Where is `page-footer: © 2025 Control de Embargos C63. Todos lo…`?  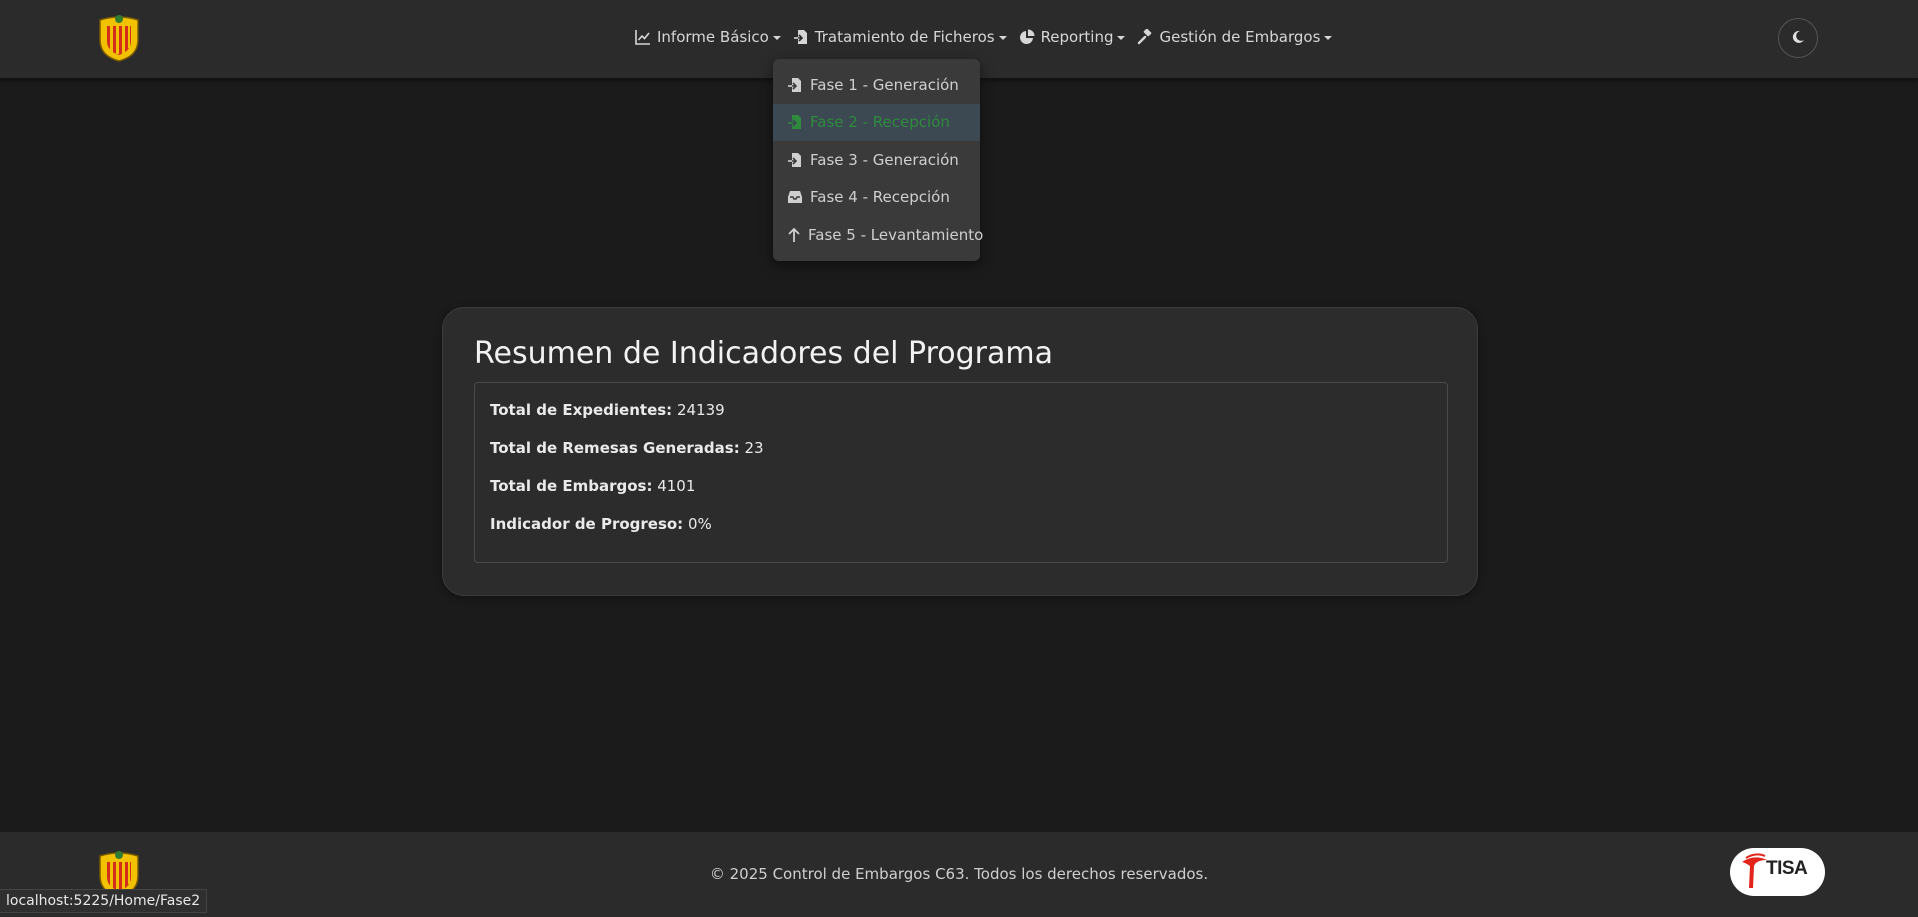 page-footer: © 2025 Control de Embargos C63. Todos lo… is located at coordinates (959, 874).